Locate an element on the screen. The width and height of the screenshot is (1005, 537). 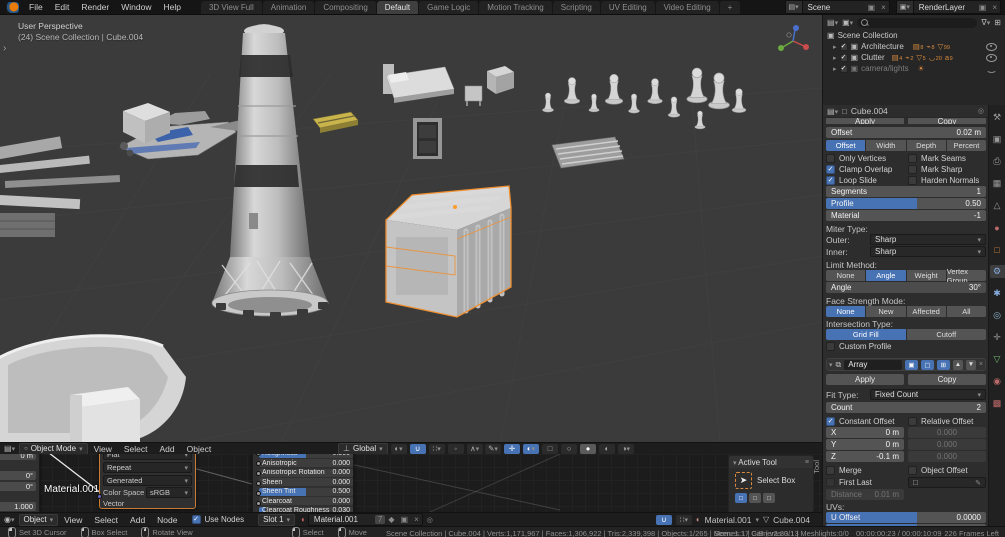
object-crate-selected is located at coordinates (448, 251).